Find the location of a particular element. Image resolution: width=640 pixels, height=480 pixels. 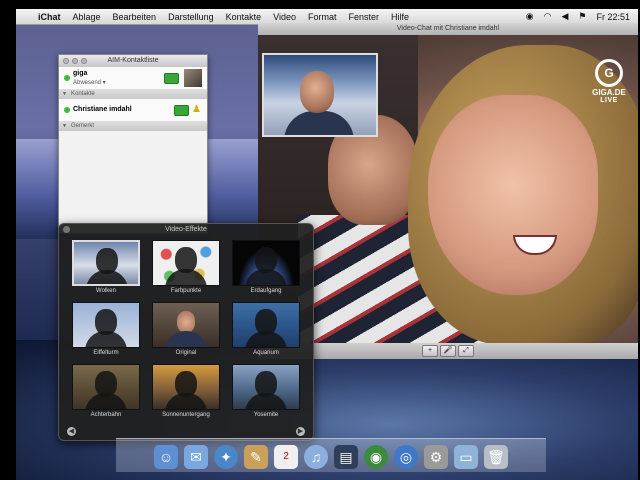

my-status-select: Abwesend ▾ is located at coordinates (89, 82).